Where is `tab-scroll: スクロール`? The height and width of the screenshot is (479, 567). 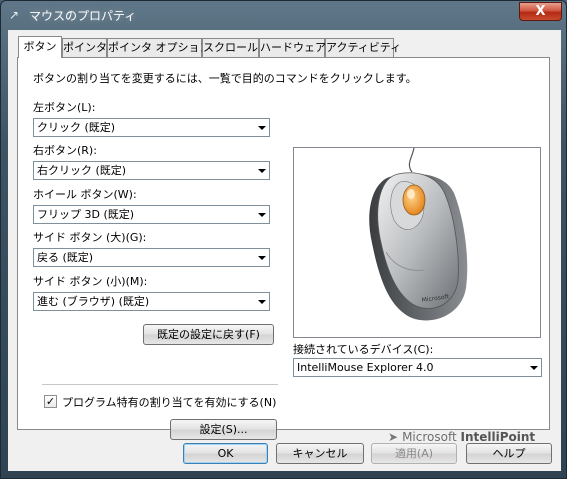 tab-scroll: スクロール is located at coordinates (230, 47).